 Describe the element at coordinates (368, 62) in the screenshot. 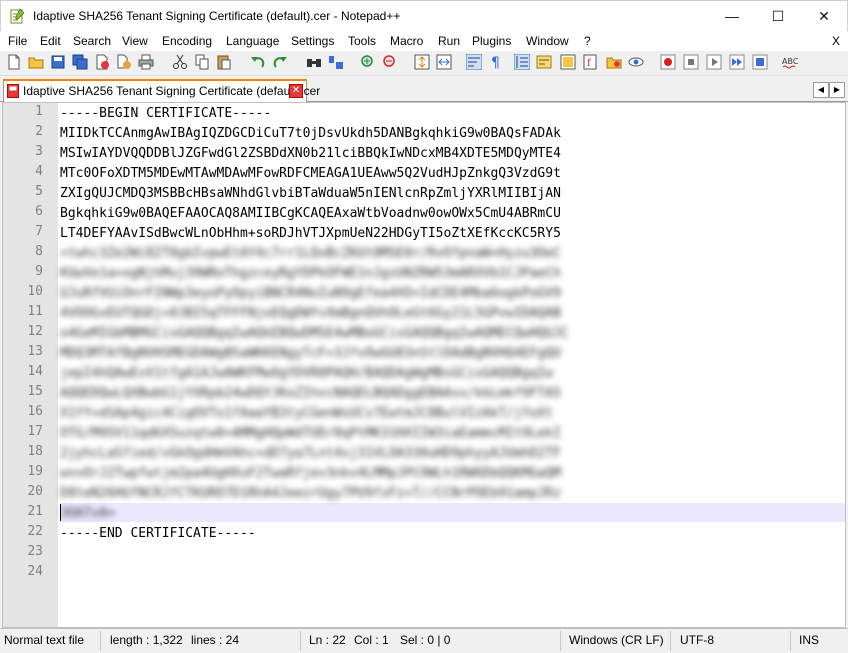

I see `zoom-in-icon` at that location.